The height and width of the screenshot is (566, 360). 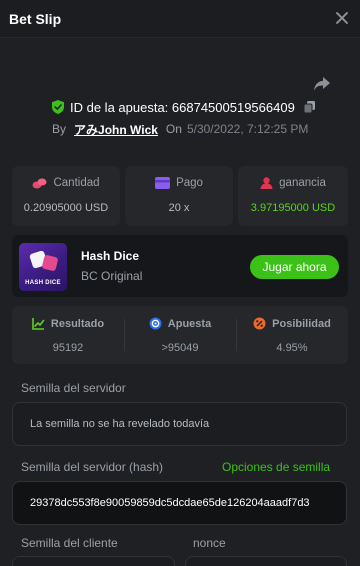 I want to click on seed-options-link: Opciones de semilla, so click(x=276, y=467).